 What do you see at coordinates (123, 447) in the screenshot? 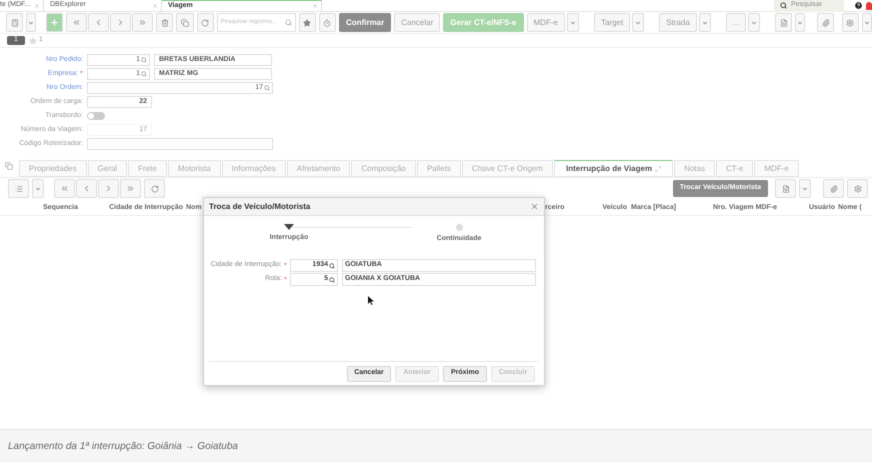
I see `caption: Lançamento da 1ª interrupção: Goiânia → Goiatuba` at bounding box center [123, 447].